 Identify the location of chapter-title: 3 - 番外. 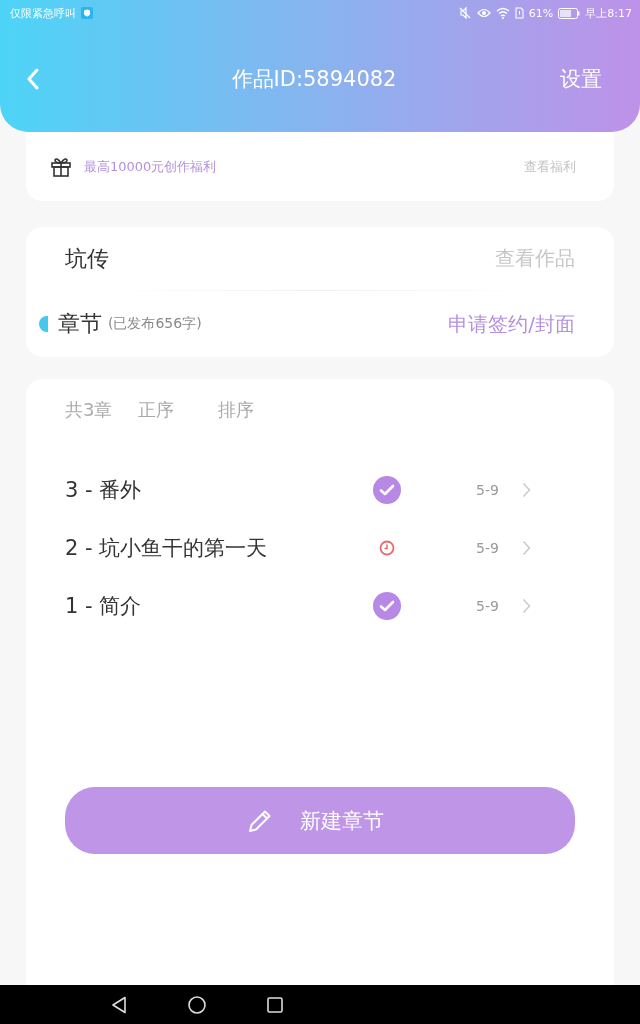
(215, 490).